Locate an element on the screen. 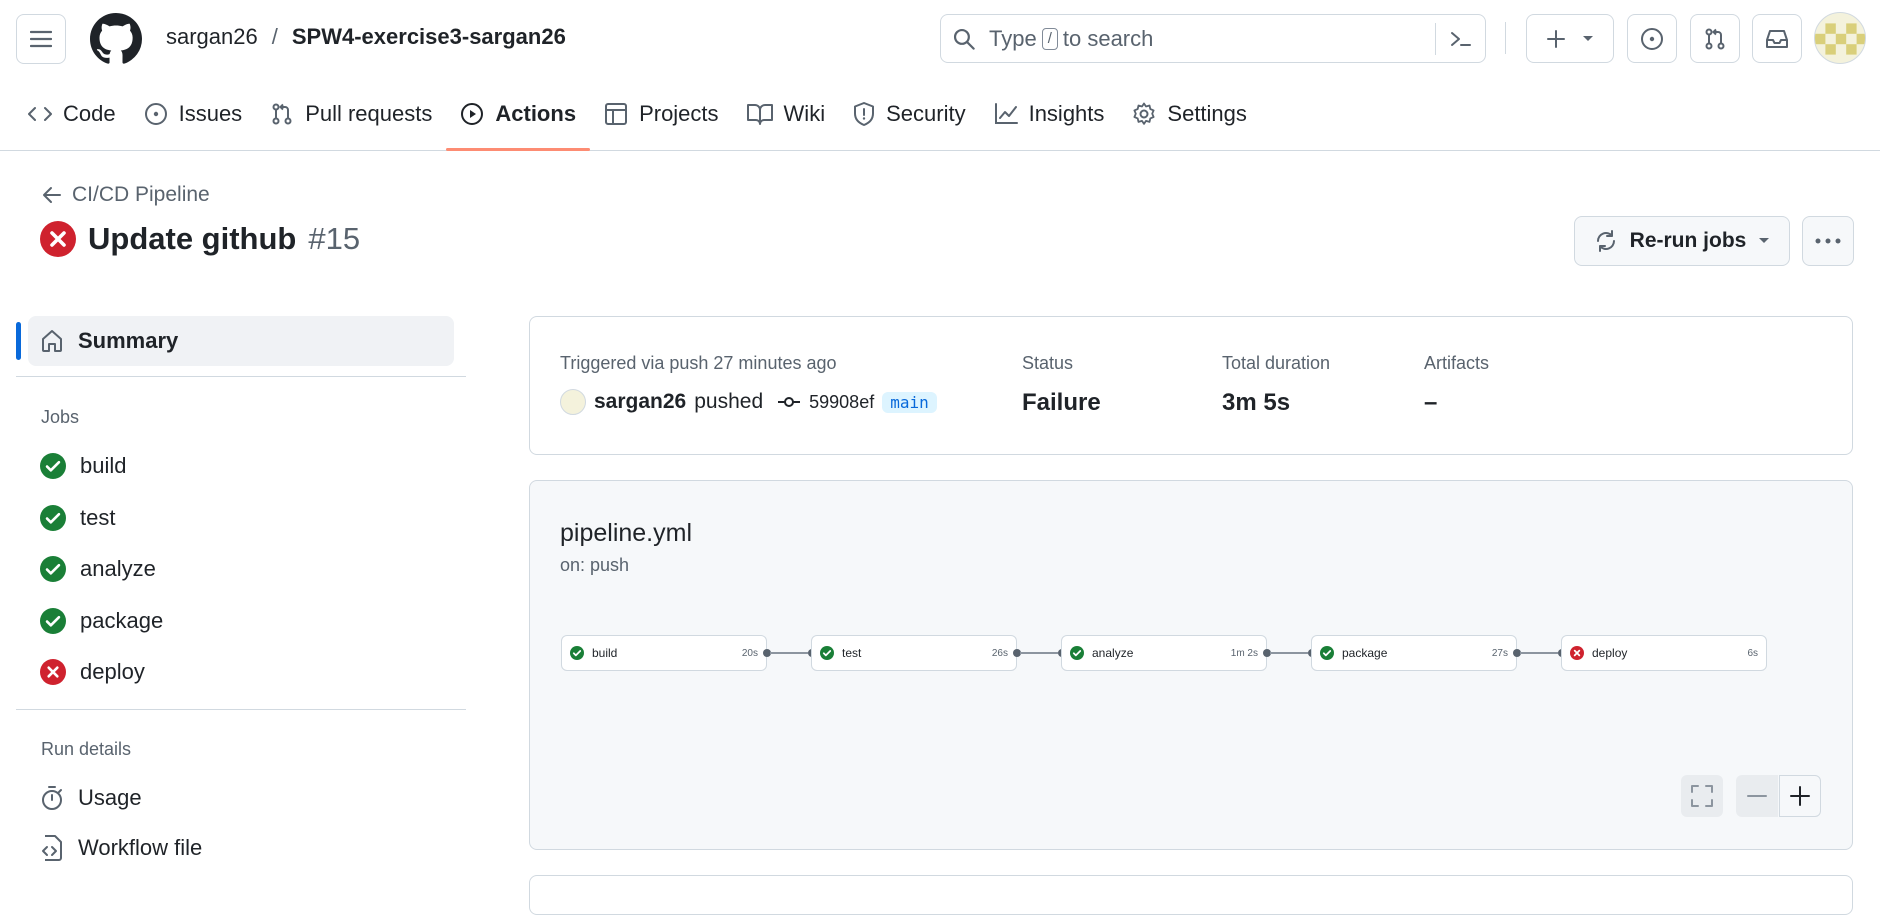 This screenshot has width=1880, height=915. tab-label: Actions is located at coordinates (536, 113).